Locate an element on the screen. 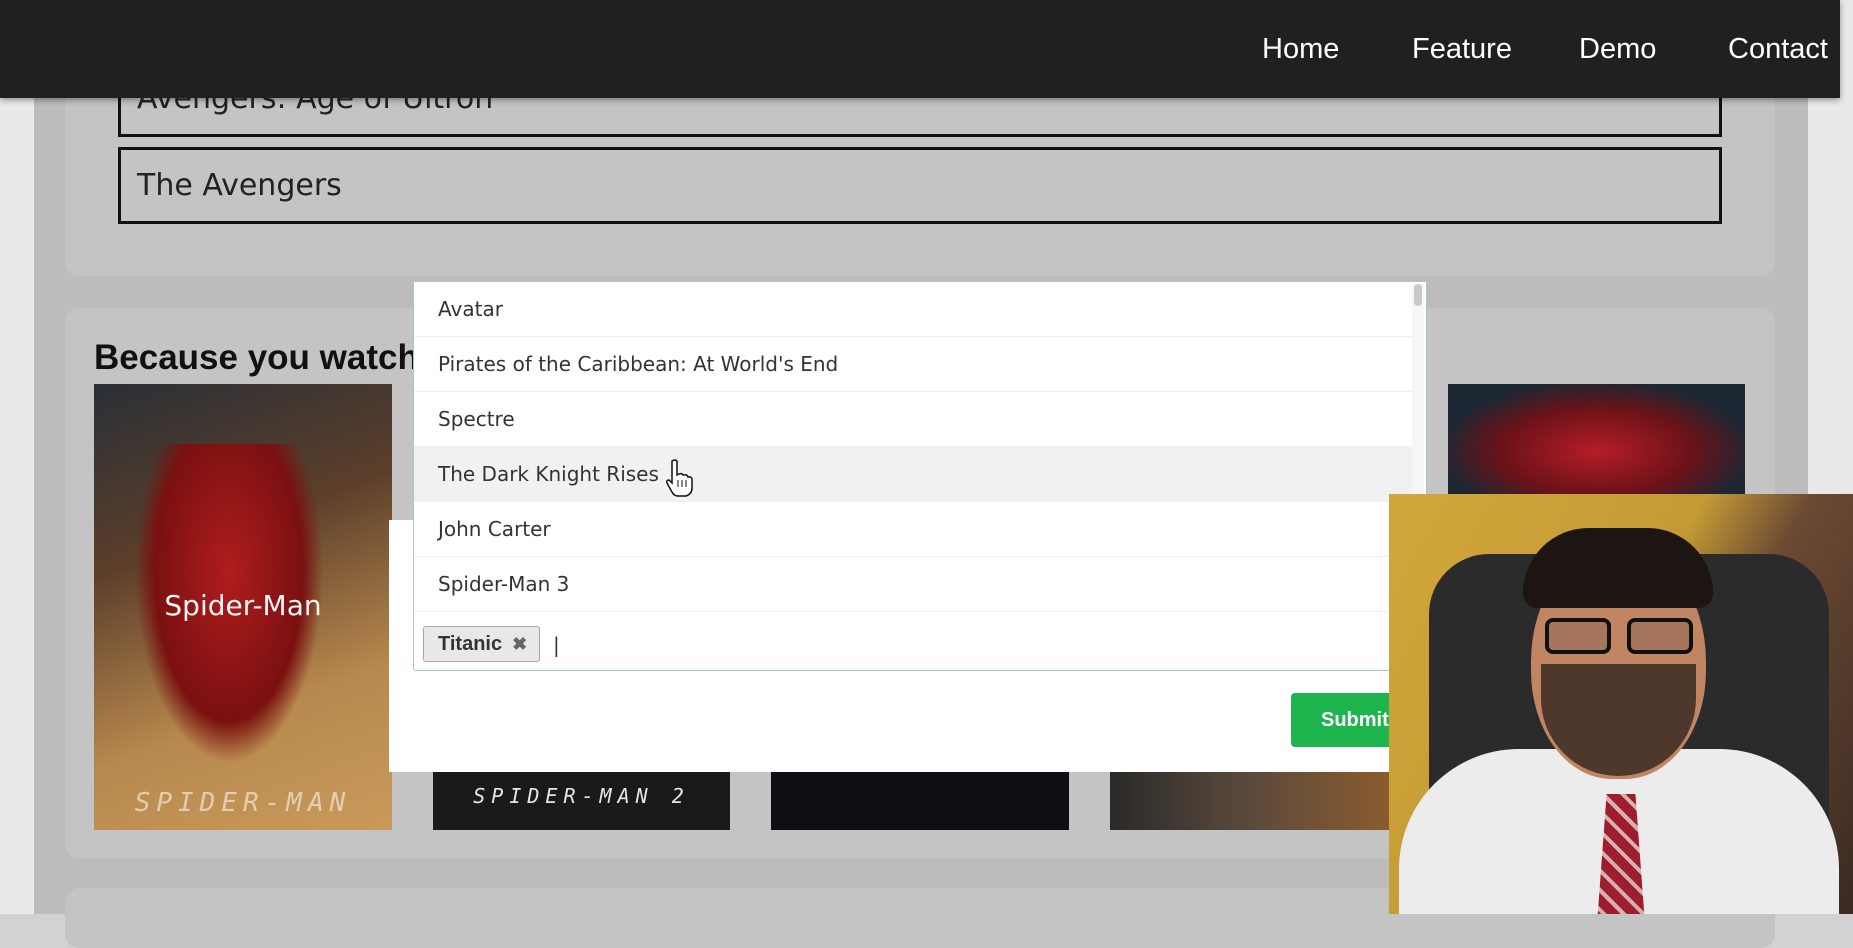 The width and height of the screenshot is (1853, 948). option-label: Spectre is located at coordinates (476, 419).